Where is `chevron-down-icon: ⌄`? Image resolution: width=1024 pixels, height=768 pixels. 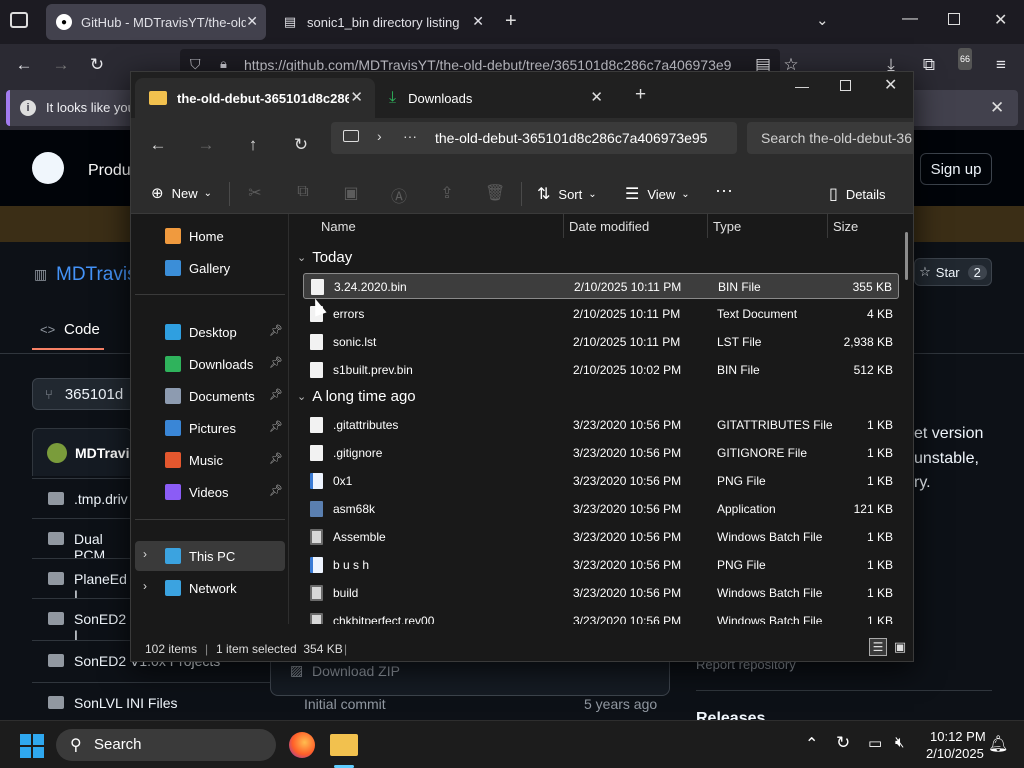
chevron-down-icon: ⌄ is located at coordinates (301, 396).